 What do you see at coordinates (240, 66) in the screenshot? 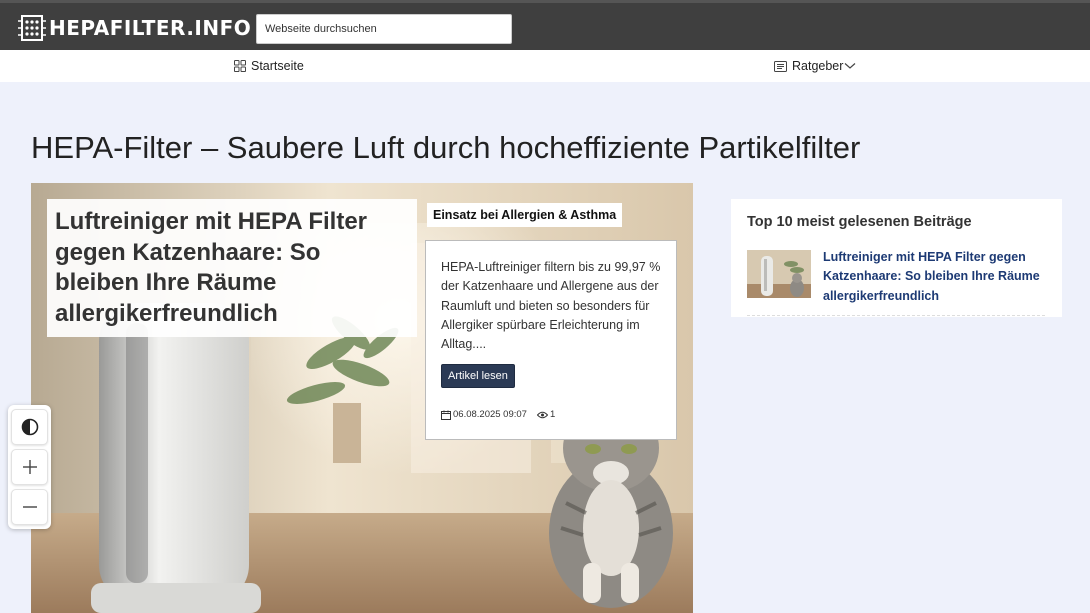
I see `grid-icon` at bounding box center [240, 66].